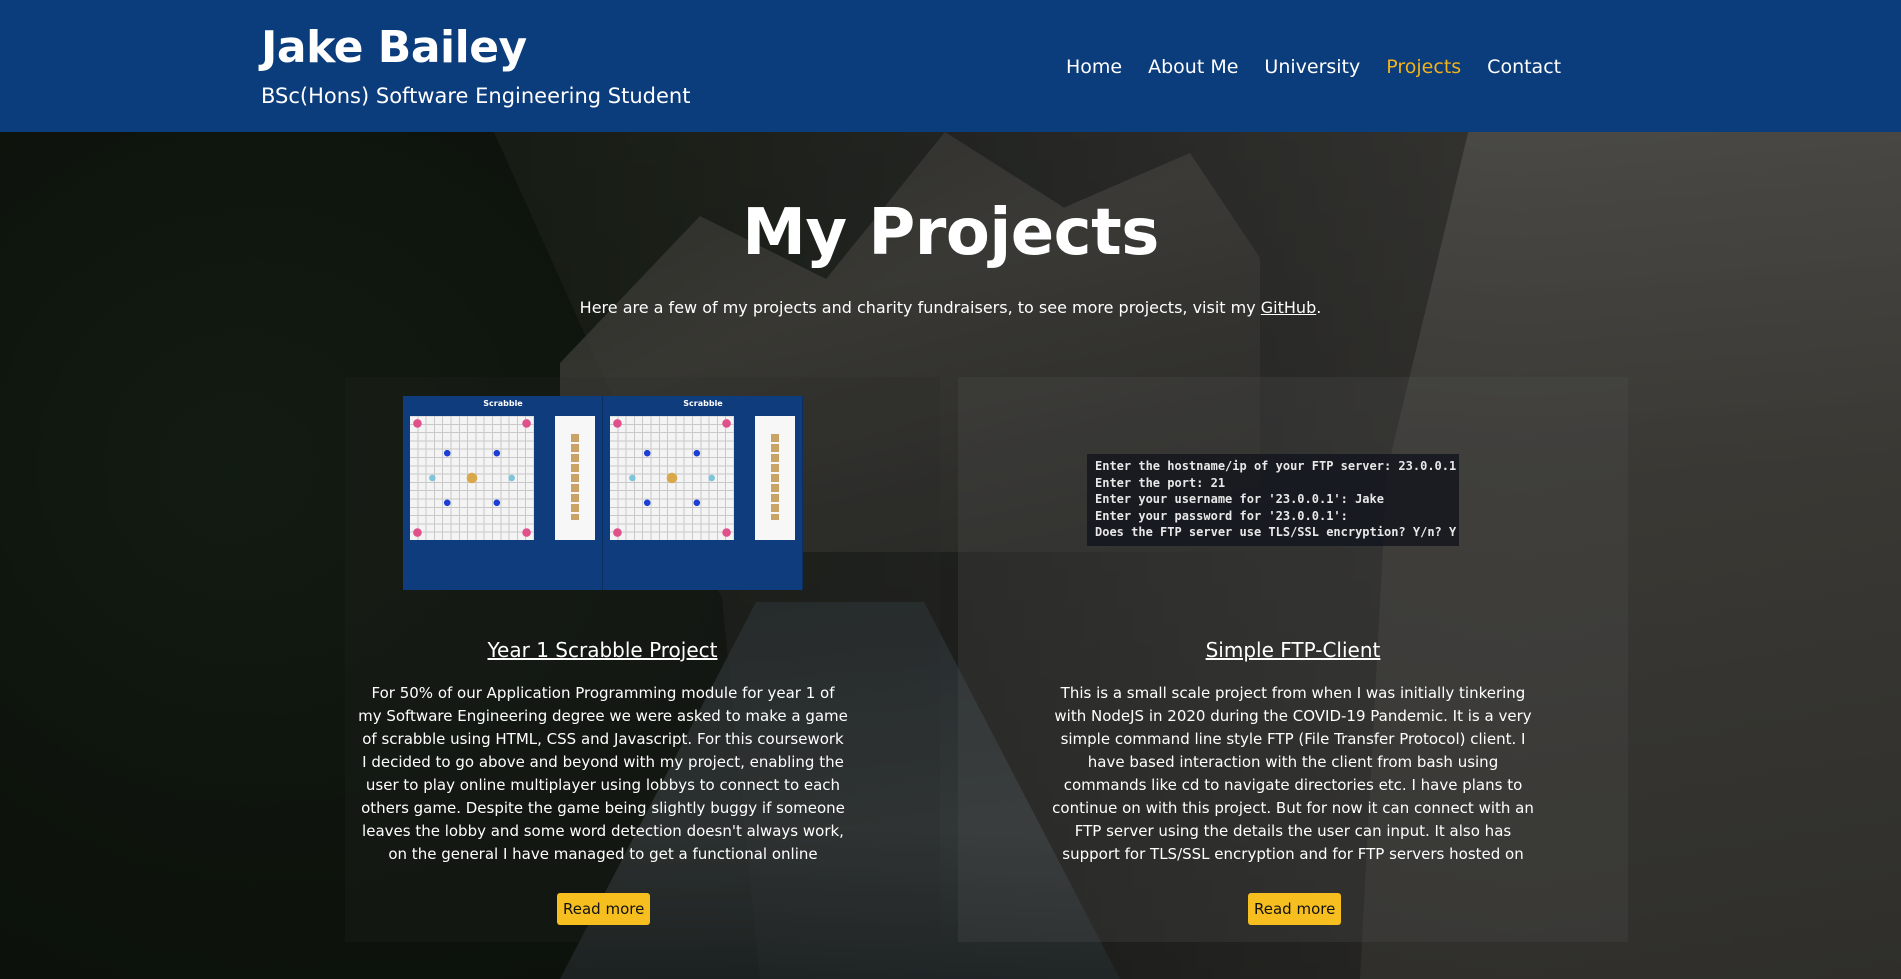 This screenshot has height=979, width=1901. I want to click on nav-about-me: About Me, so click(1193, 67).